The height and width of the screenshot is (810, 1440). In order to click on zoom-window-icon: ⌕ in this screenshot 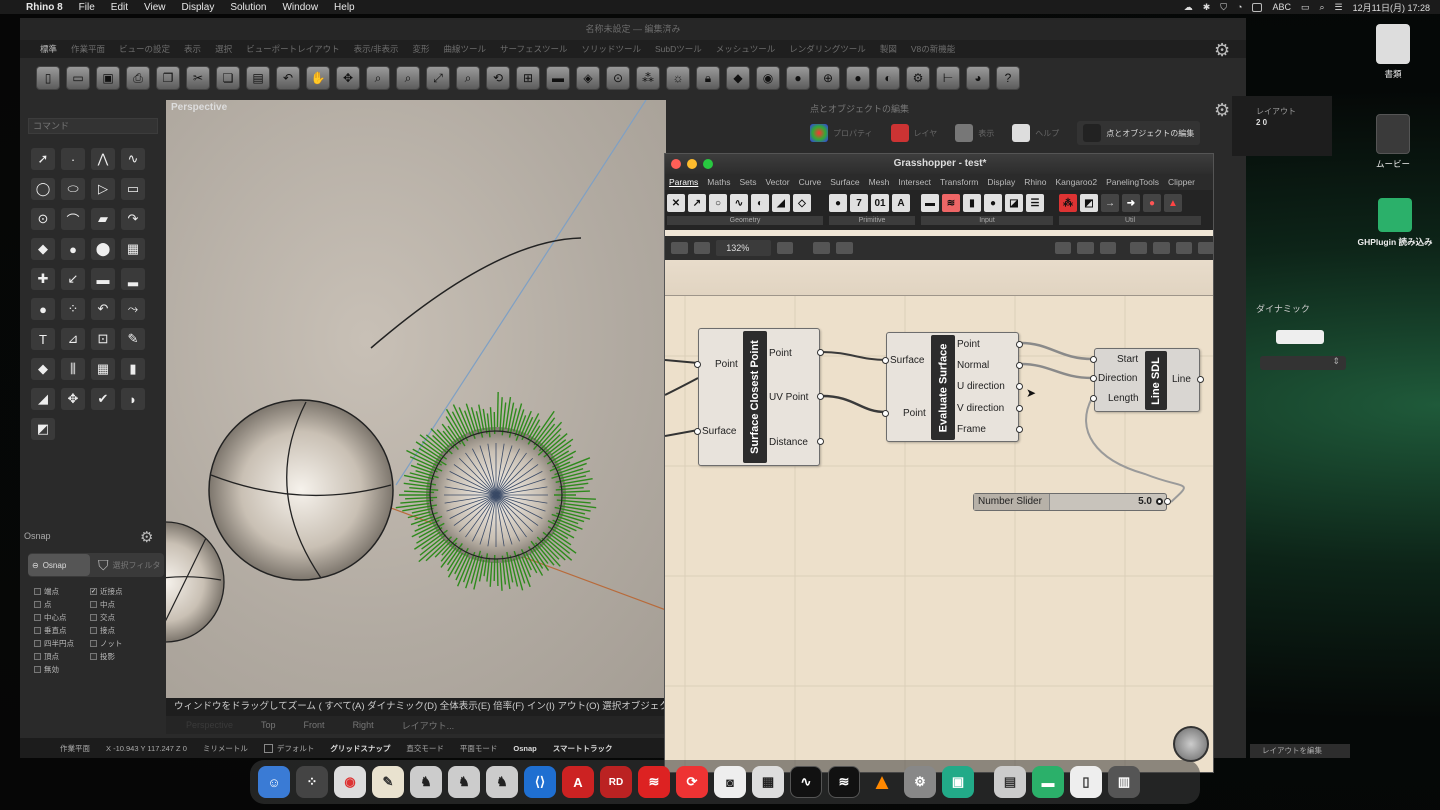, I will do `click(408, 78)`.